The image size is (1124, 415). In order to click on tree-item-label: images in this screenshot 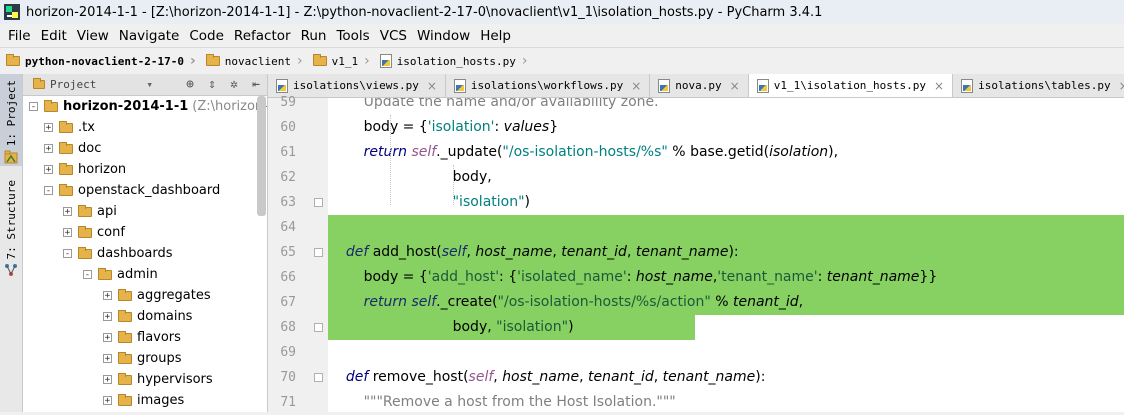, I will do `click(161, 400)`.